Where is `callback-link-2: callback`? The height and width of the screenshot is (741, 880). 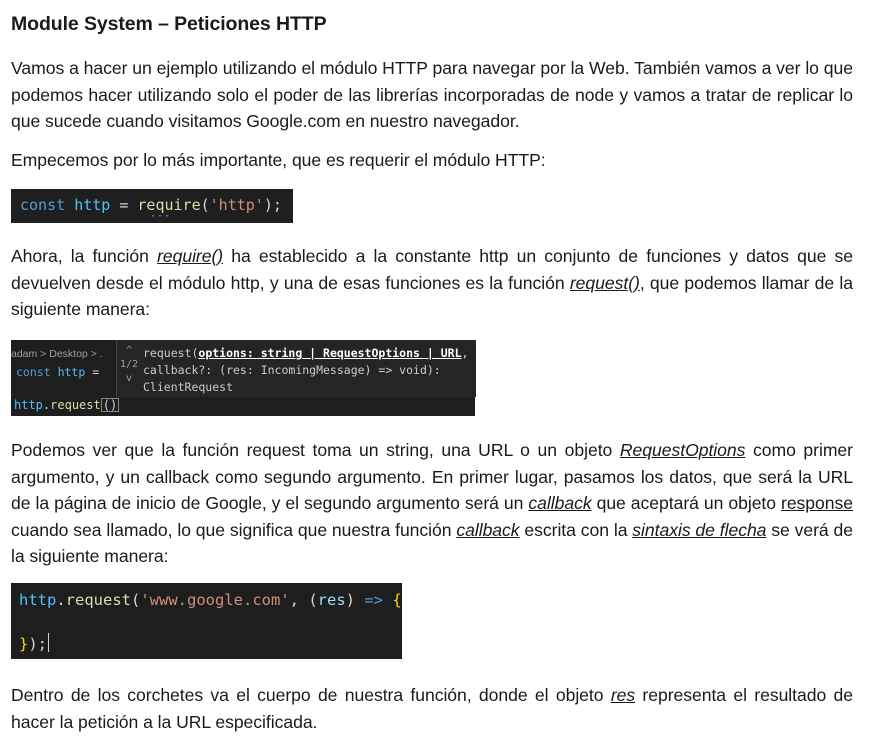 callback-link-2: callback is located at coordinates (487, 530).